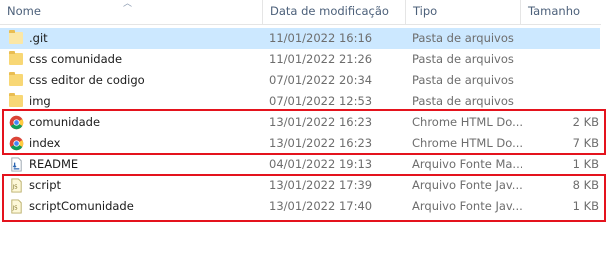 Image resolution: width=611 pixels, height=273 pixels. I want to click on file-name: .git, so click(38, 38).